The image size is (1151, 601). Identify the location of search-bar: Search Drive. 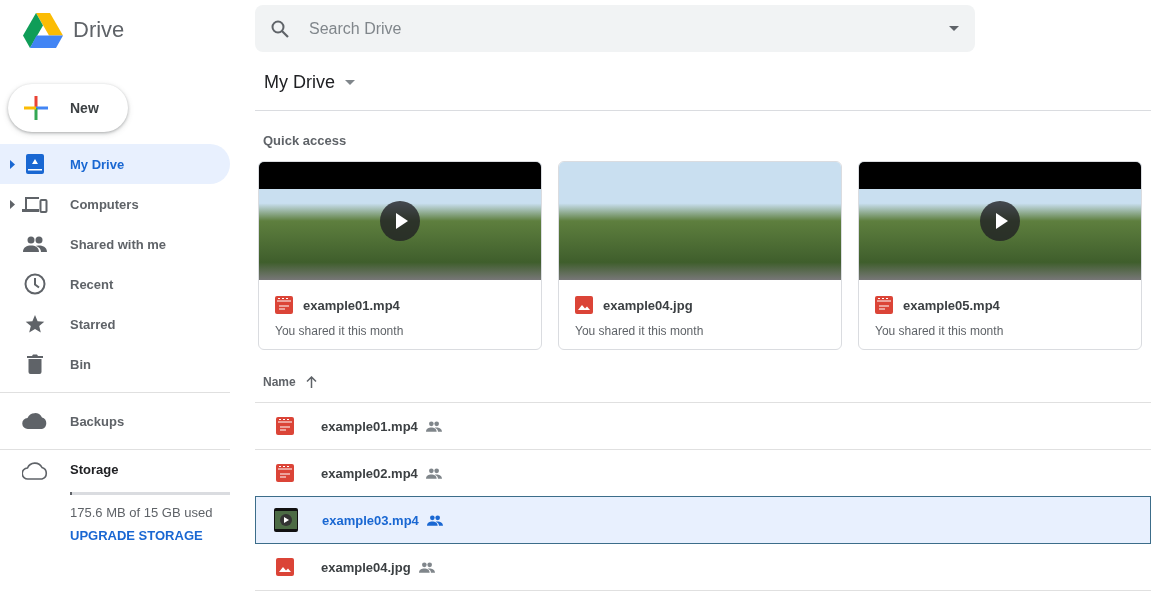
(615, 28).